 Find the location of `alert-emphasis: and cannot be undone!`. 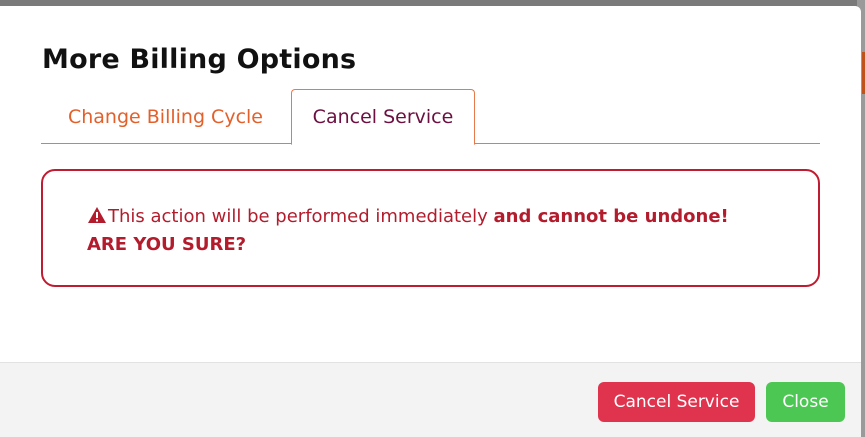

alert-emphasis: and cannot be undone! is located at coordinates (611, 216).